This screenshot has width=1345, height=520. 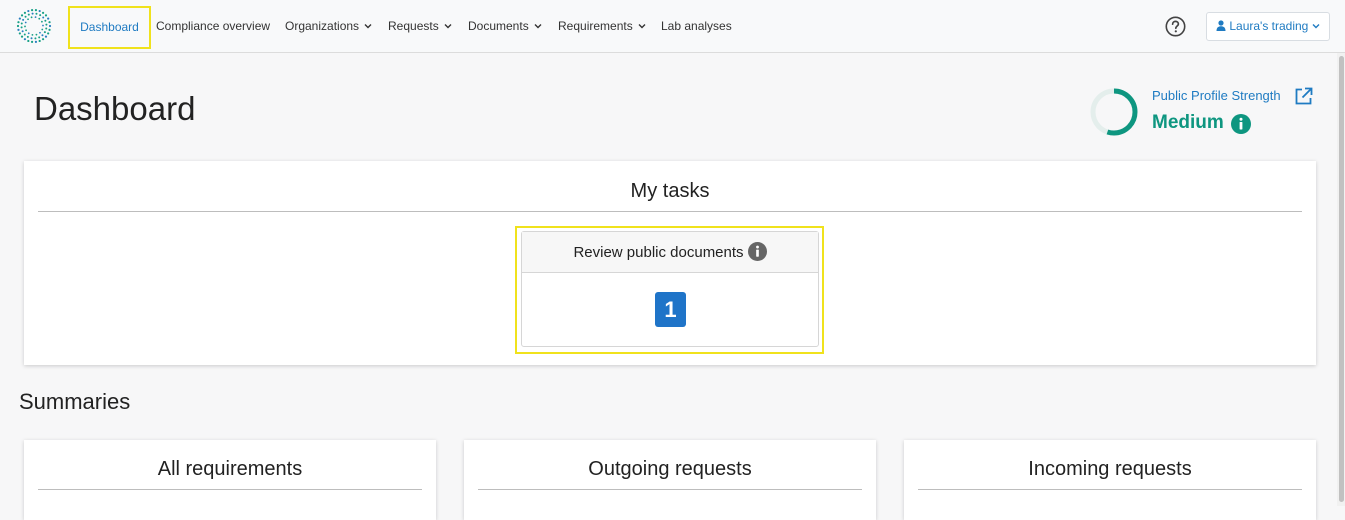 What do you see at coordinates (658, 252) in the screenshot?
I see `task-tile-label: Review public documents` at bounding box center [658, 252].